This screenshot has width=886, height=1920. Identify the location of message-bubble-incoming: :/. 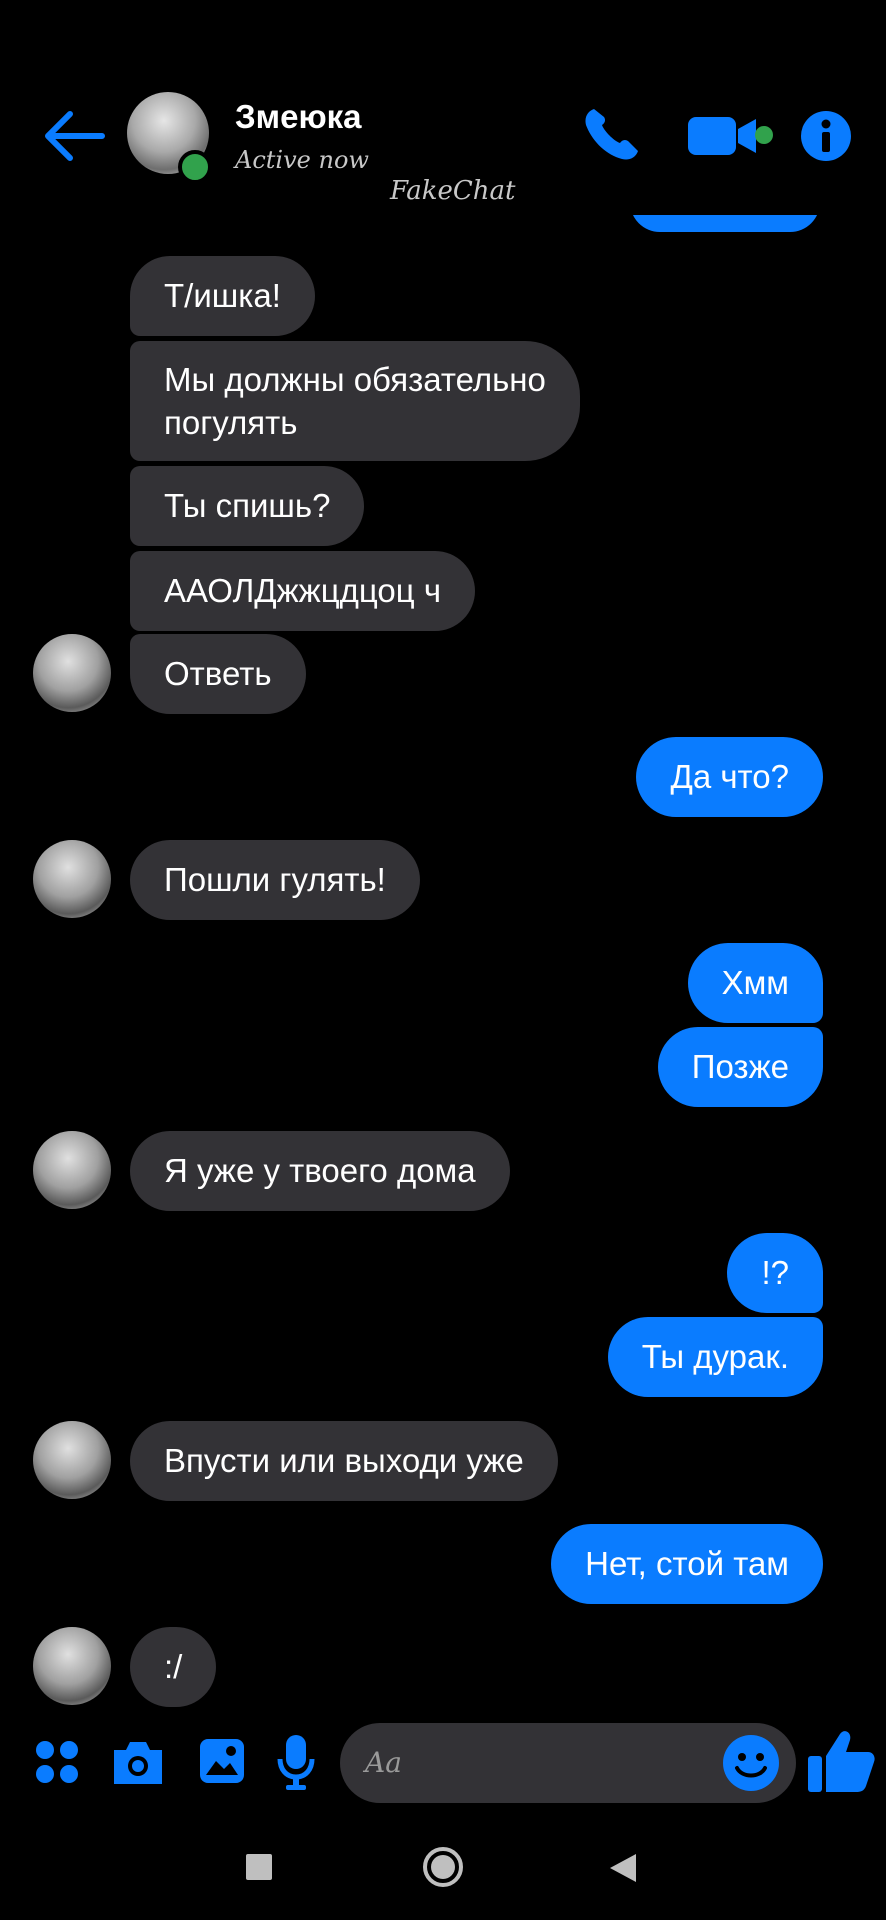
(173, 1667).